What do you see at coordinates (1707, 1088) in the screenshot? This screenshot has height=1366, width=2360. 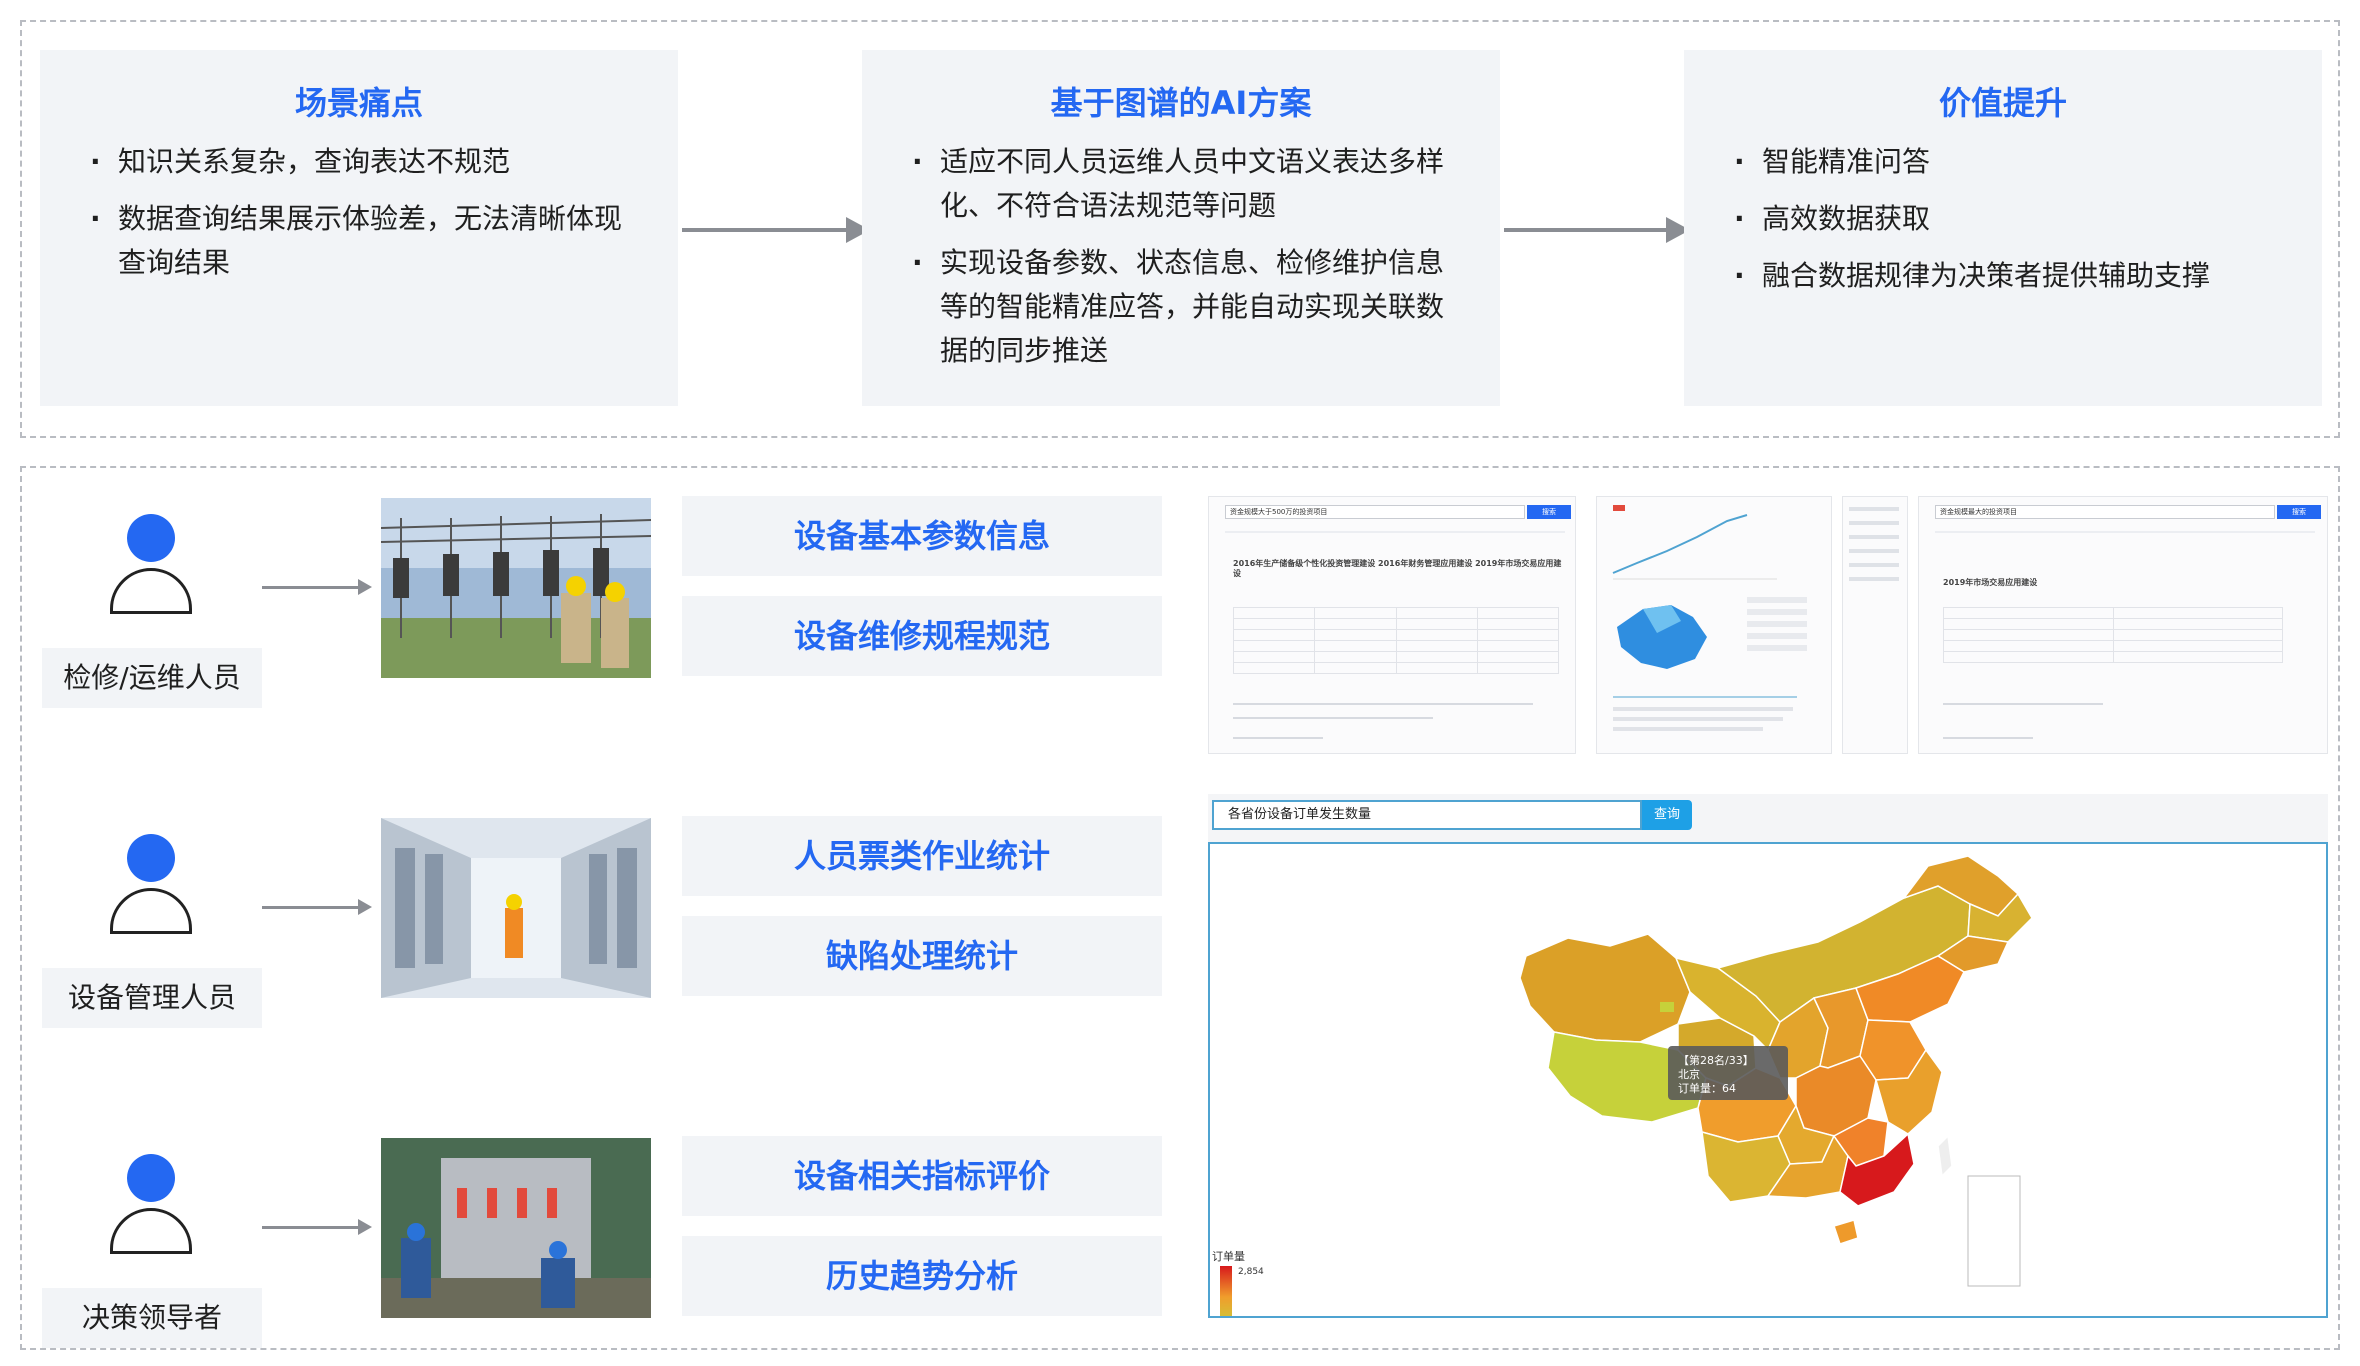 I see `tooltip-value: 订单量：64` at bounding box center [1707, 1088].